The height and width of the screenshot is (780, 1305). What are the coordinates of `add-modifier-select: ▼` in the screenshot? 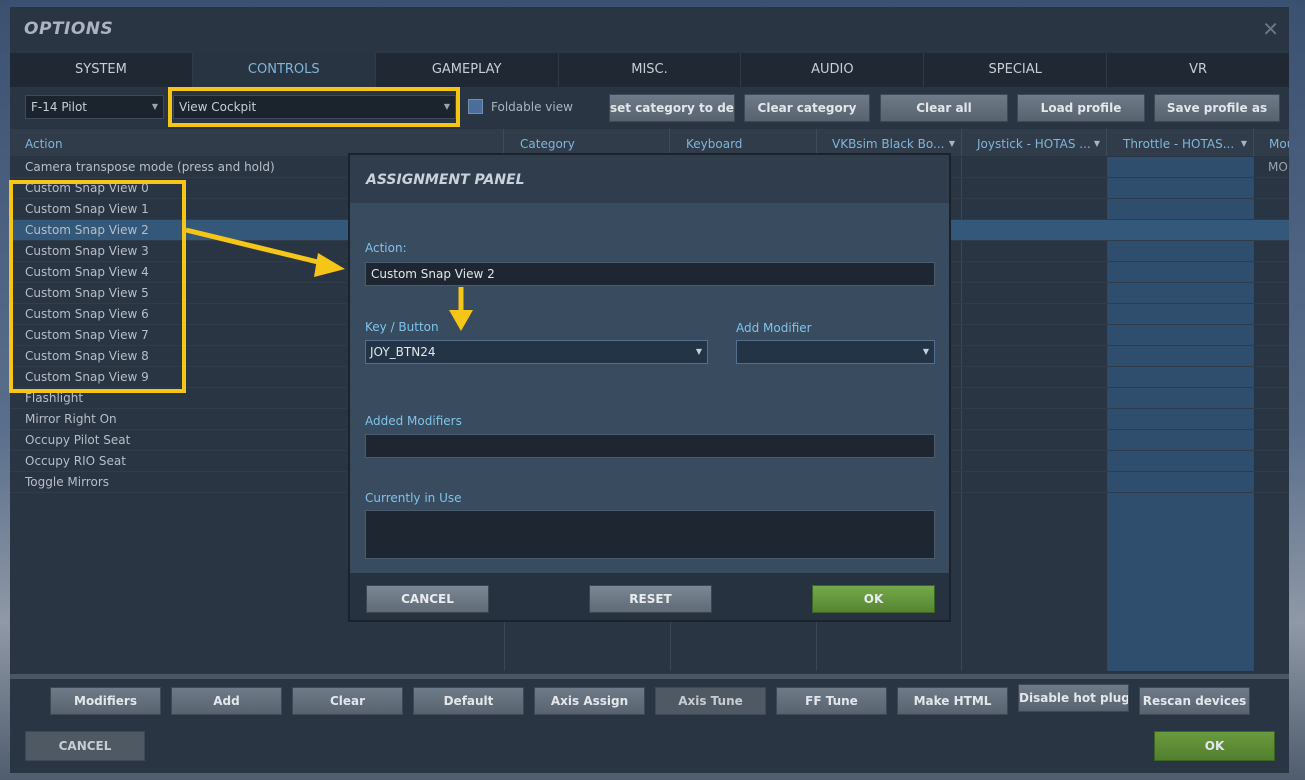 It's located at (835, 352).